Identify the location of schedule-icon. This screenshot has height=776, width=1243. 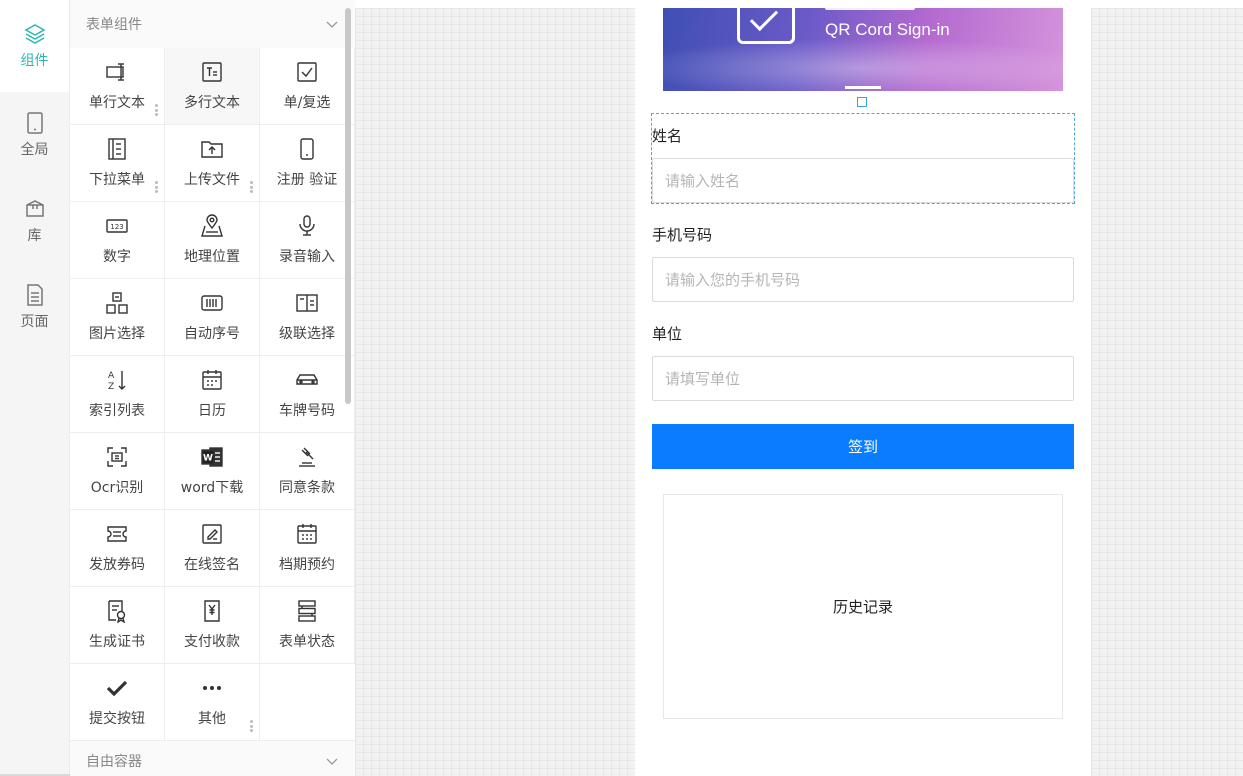
(307, 534).